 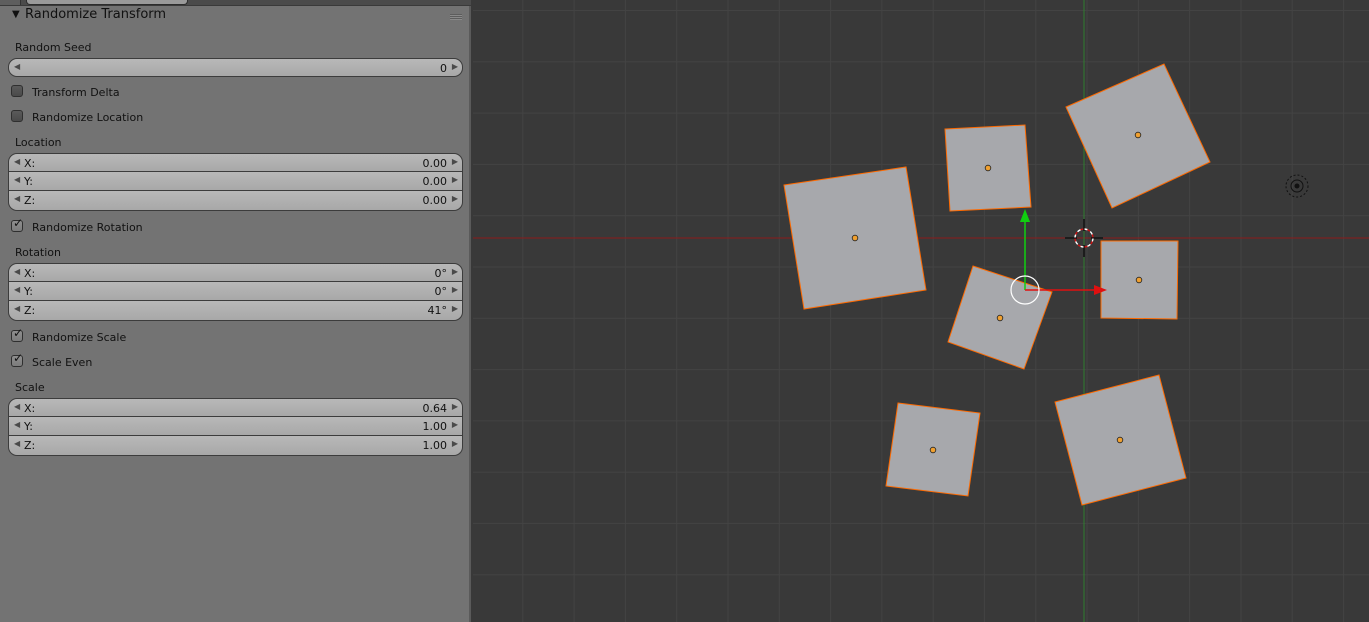 I want to click on clipped-button, so click(x=107, y=2).